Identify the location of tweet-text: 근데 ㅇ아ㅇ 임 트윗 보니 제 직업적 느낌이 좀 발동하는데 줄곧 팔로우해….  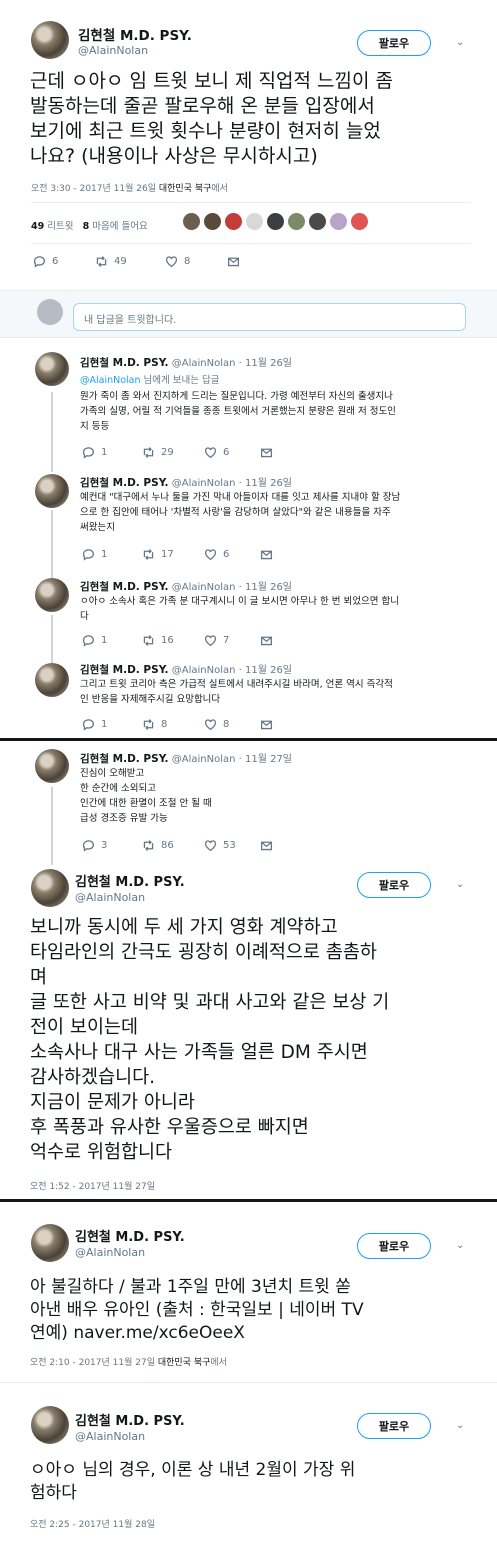
(211, 118).